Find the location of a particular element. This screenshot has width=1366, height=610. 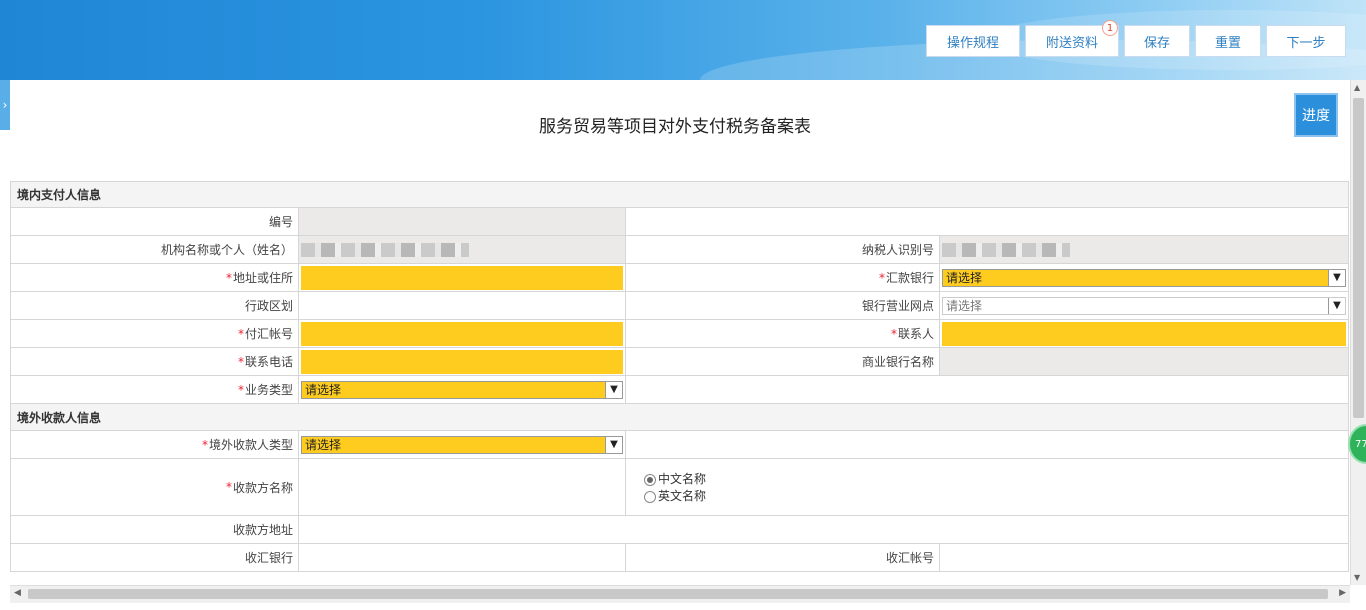

payee-address-field is located at coordinates (823, 529).